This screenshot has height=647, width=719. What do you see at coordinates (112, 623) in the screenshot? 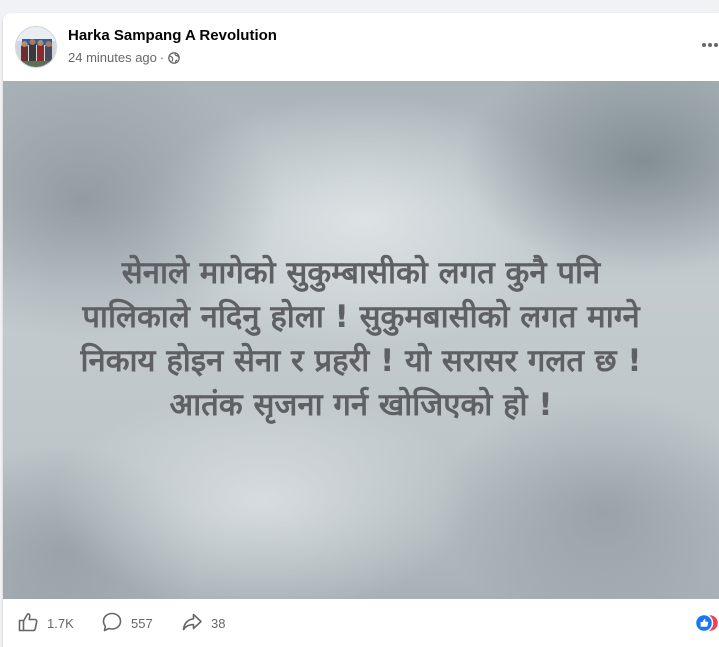
I see `comment-icon` at bounding box center [112, 623].